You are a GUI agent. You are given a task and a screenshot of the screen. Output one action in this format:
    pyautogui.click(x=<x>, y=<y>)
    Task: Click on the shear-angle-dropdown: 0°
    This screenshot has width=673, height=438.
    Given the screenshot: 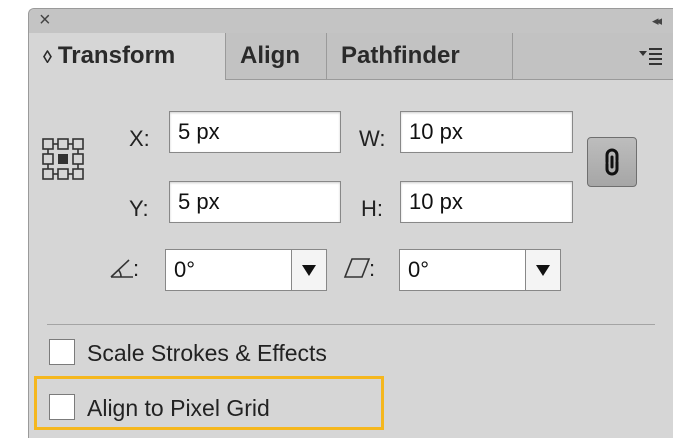 What is the action you would take?
    pyautogui.click(x=480, y=270)
    